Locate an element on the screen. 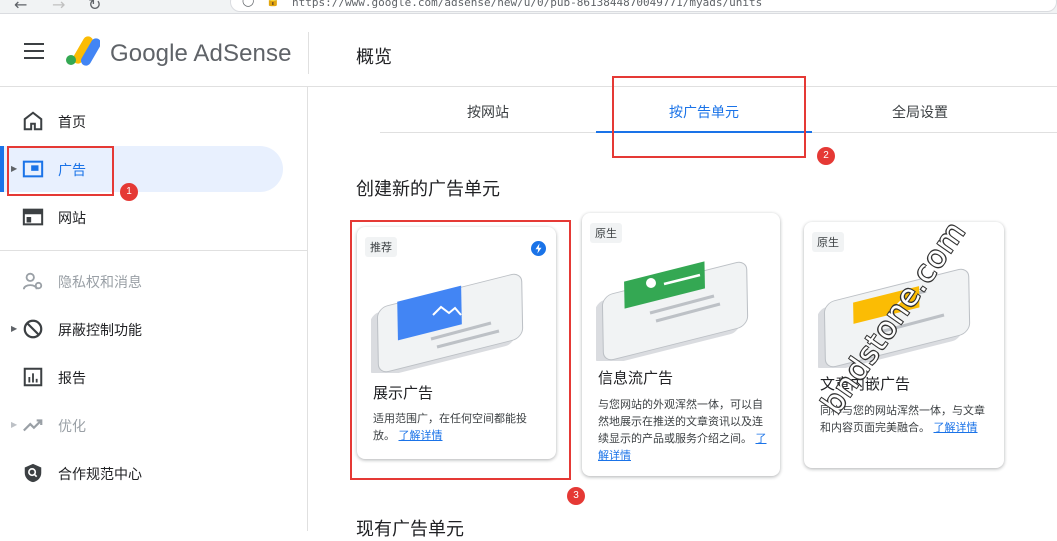 The height and width of the screenshot is (541, 1057). site-info-icon: ◯ is located at coordinates (248, 3).